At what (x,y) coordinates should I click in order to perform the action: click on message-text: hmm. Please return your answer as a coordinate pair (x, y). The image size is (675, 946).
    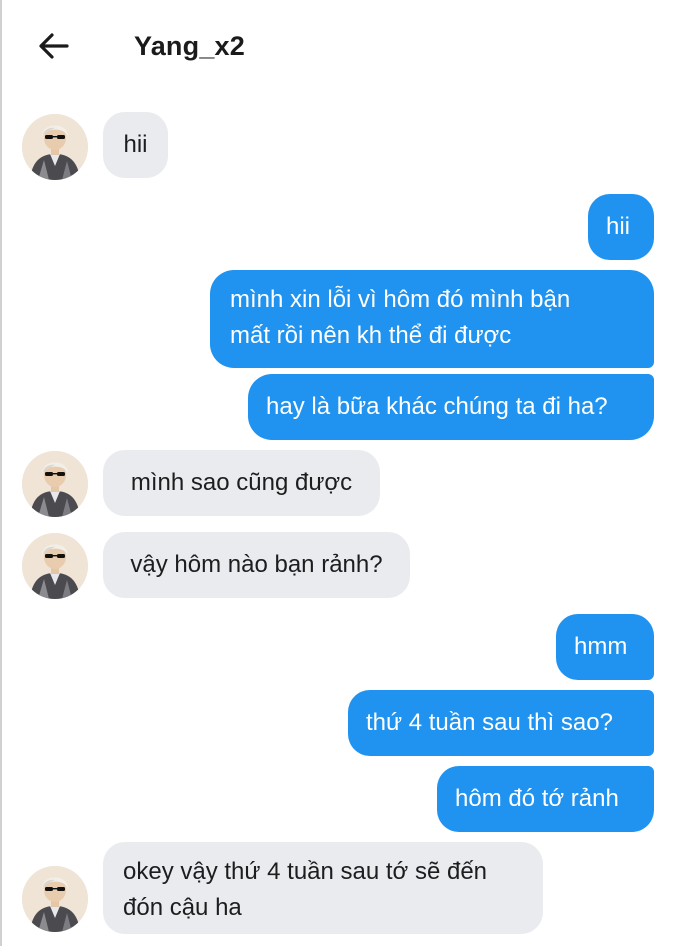
    Looking at the image, I should click on (601, 646).